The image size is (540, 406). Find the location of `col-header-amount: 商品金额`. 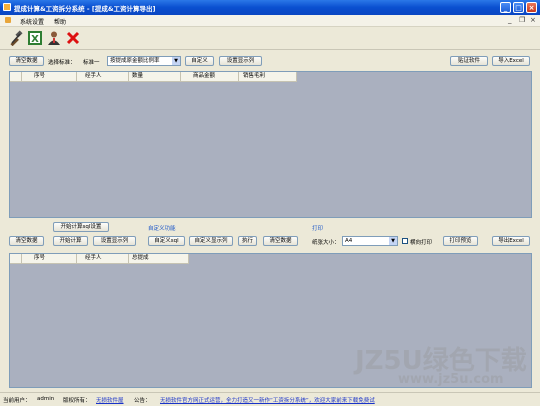

col-header-amount: 商品金额 is located at coordinates (210, 76).